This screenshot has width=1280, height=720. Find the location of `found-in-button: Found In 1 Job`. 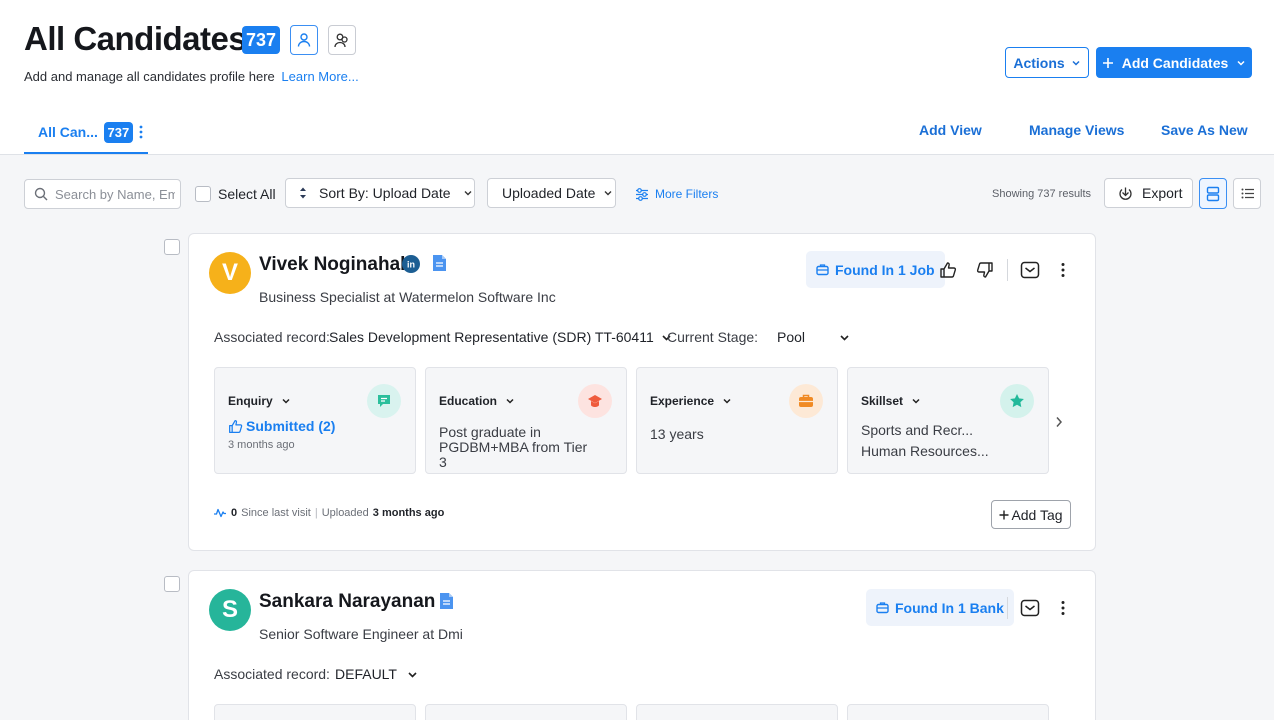

found-in-button: Found In 1 Job is located at coordinates (875, 269).